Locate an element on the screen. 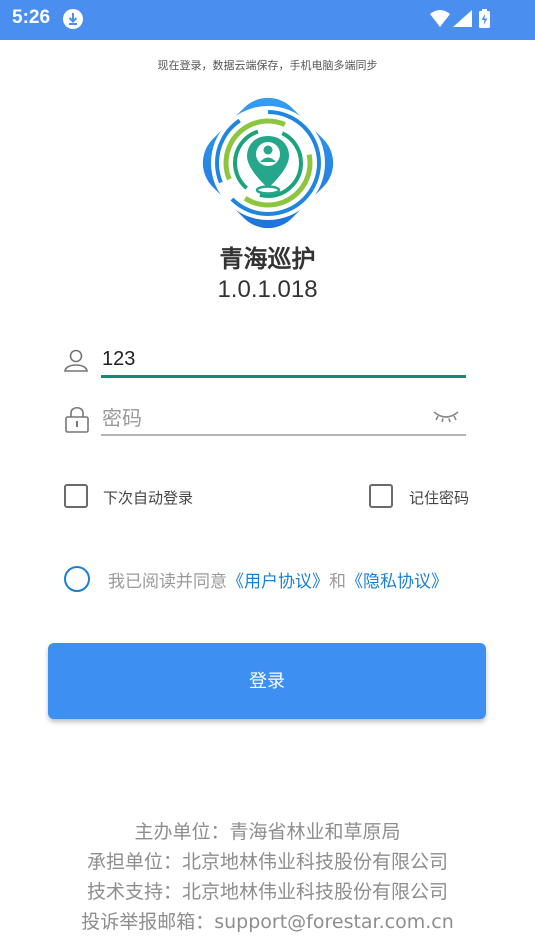 The width and height of the screenshot is (535, 951). username-input is located at coordinates (283, 360).